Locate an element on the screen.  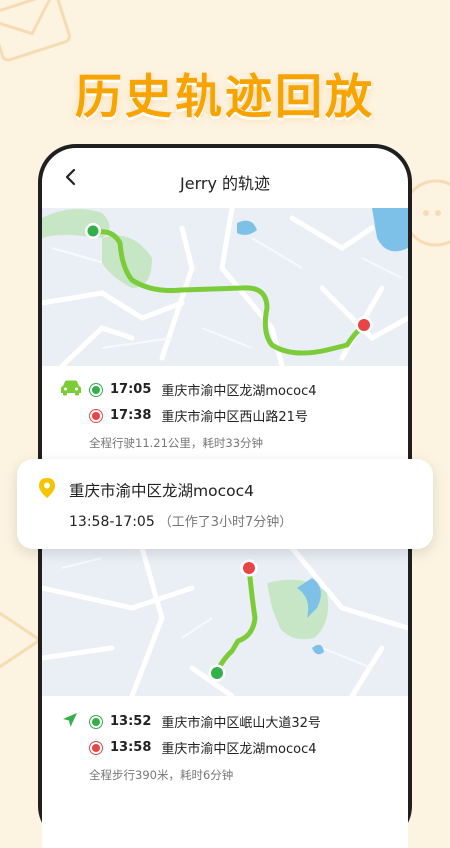
stop-time-row: 13:58-17:05 （工作了3小时7分钟） is located at coordinates (180, 520).